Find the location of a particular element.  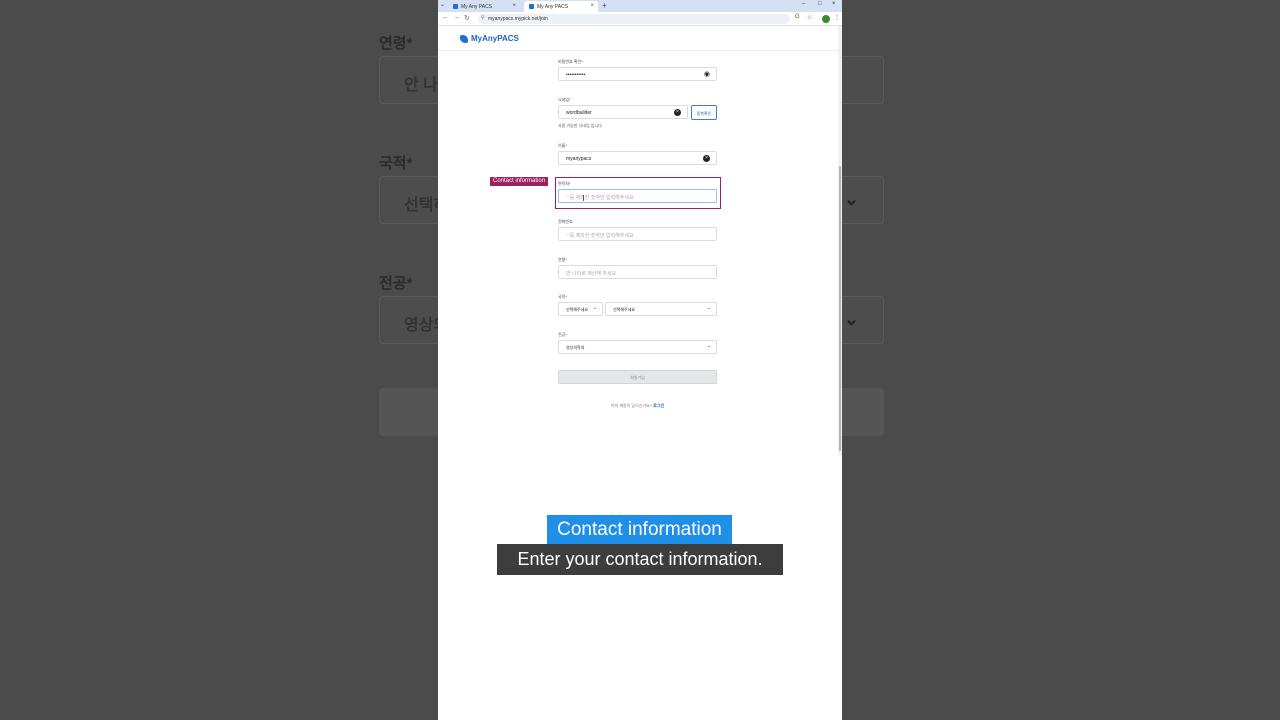

minimize-icon: – is located at coordinates (803, 4).